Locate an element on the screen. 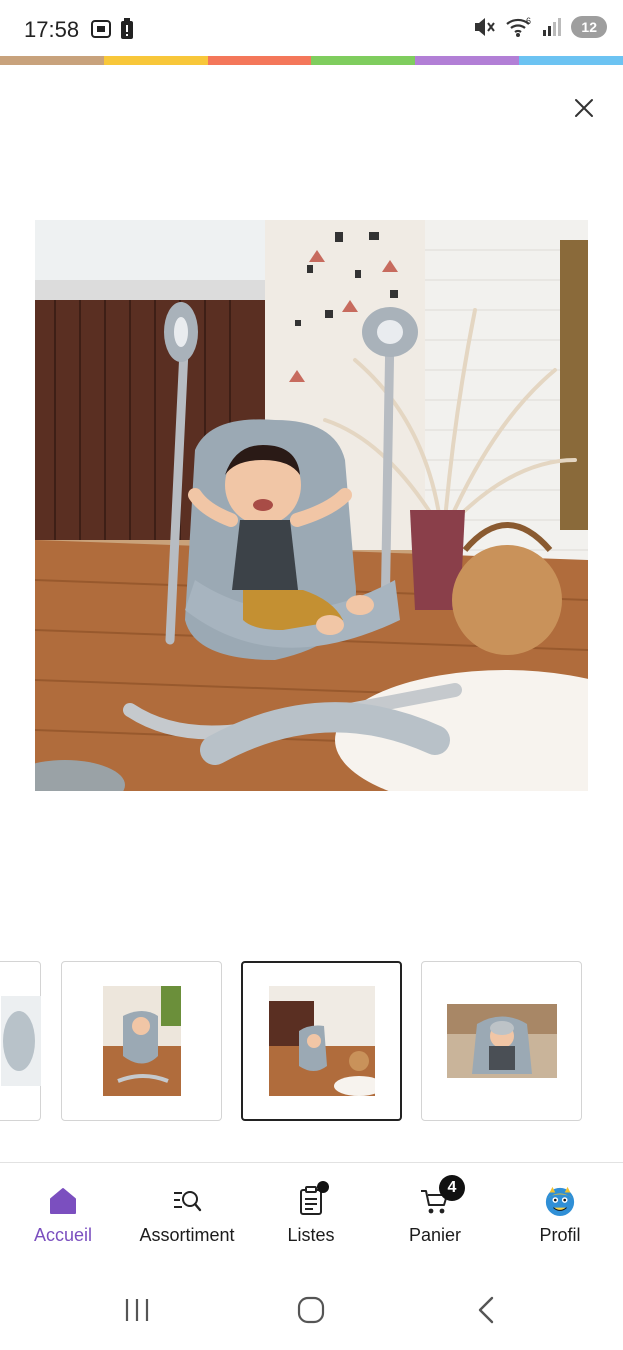 The height and width of the screenshot is (1350, 623). nav-label: Accueil is located at coordinates (63, 1235).